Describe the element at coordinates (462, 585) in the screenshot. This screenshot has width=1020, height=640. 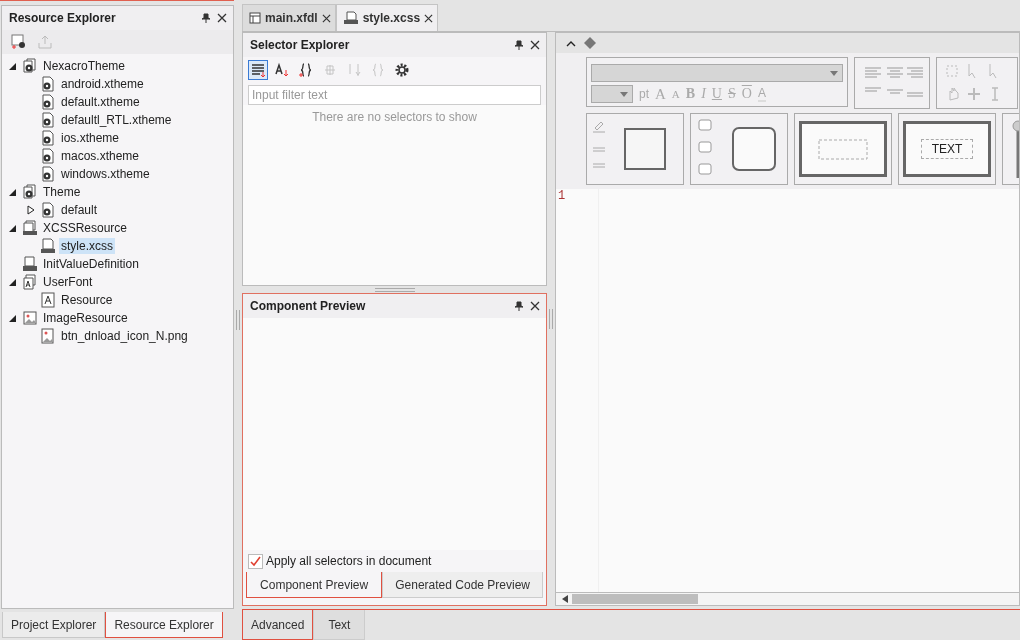
I see `preview-tab: Generated Code Preview` at that location.